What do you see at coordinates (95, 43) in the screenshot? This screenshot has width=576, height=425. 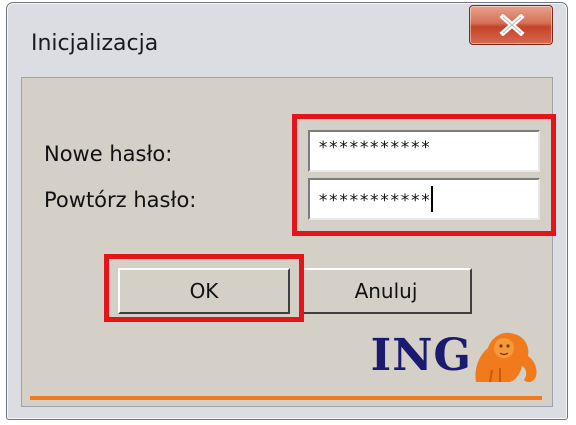 I see `window-title: Inicjalizacja` at bounding box center [95, 43].